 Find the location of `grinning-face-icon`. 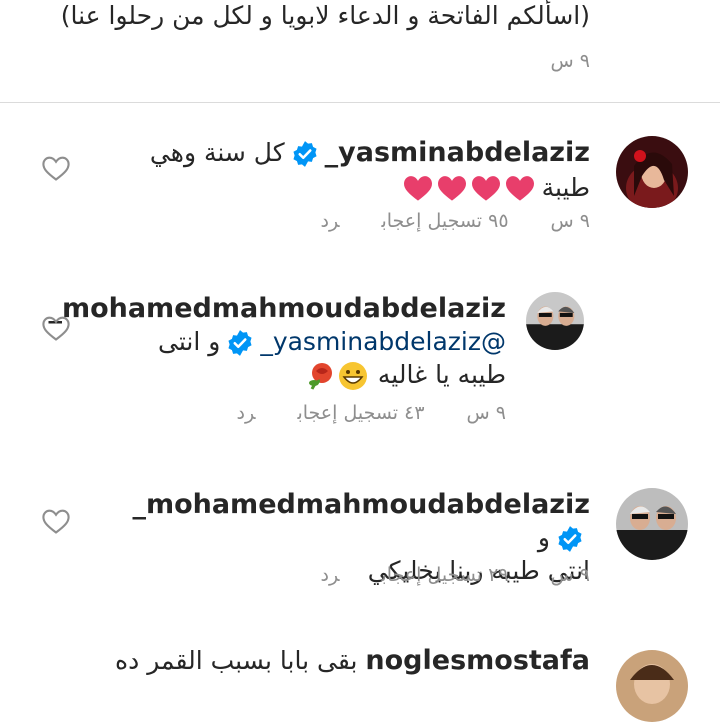

grinning-face-icon is located at coordinates (353, 376).